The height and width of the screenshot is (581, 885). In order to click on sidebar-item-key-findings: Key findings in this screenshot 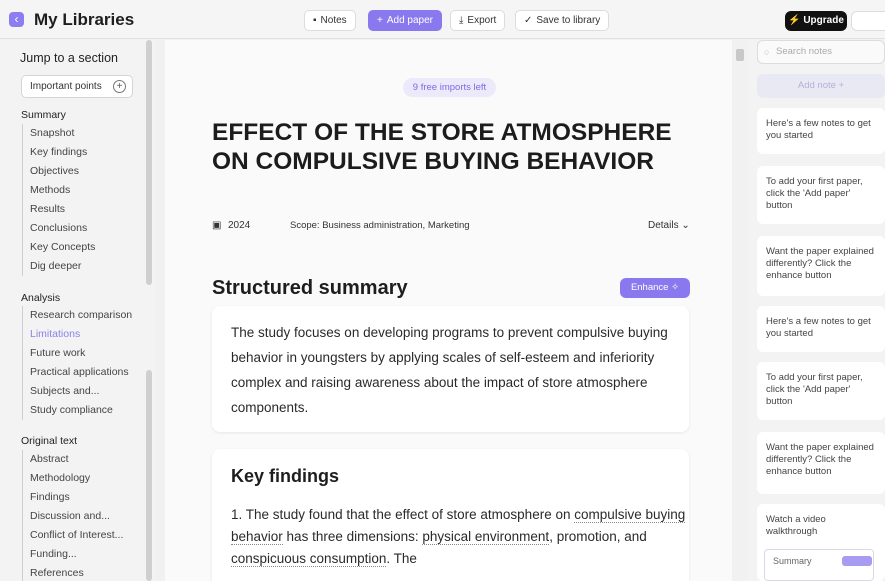, I will do `click(59, 152)`.